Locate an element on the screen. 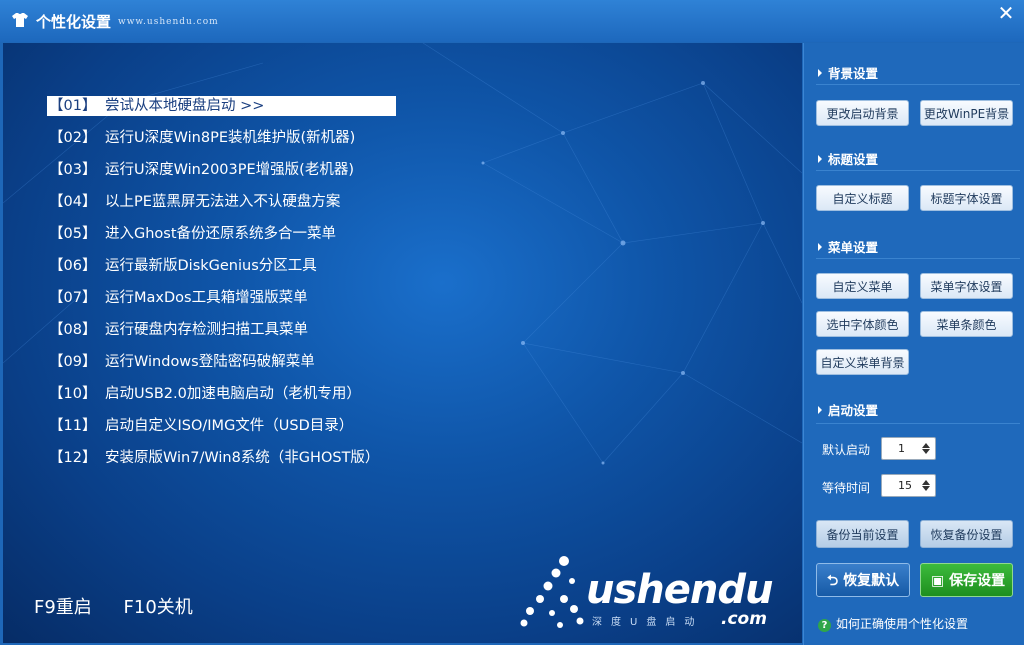  menu-item: 【04】 以上PE蓝黑屏无法进入不认硬盘方案 is located at coordinates (221, 208).